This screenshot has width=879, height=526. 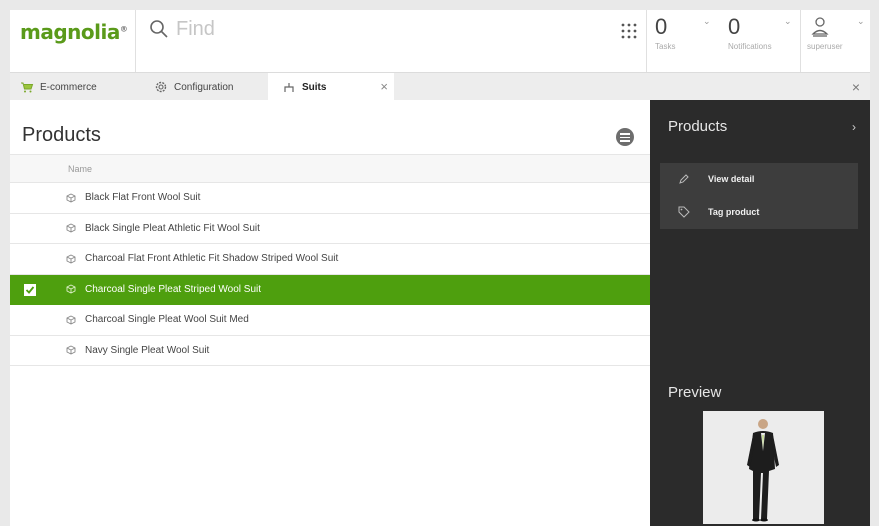 What do you see at coordinates (684, 179) in the screenshot?
I see `pencil-icon` at bounding box center [684, 179].